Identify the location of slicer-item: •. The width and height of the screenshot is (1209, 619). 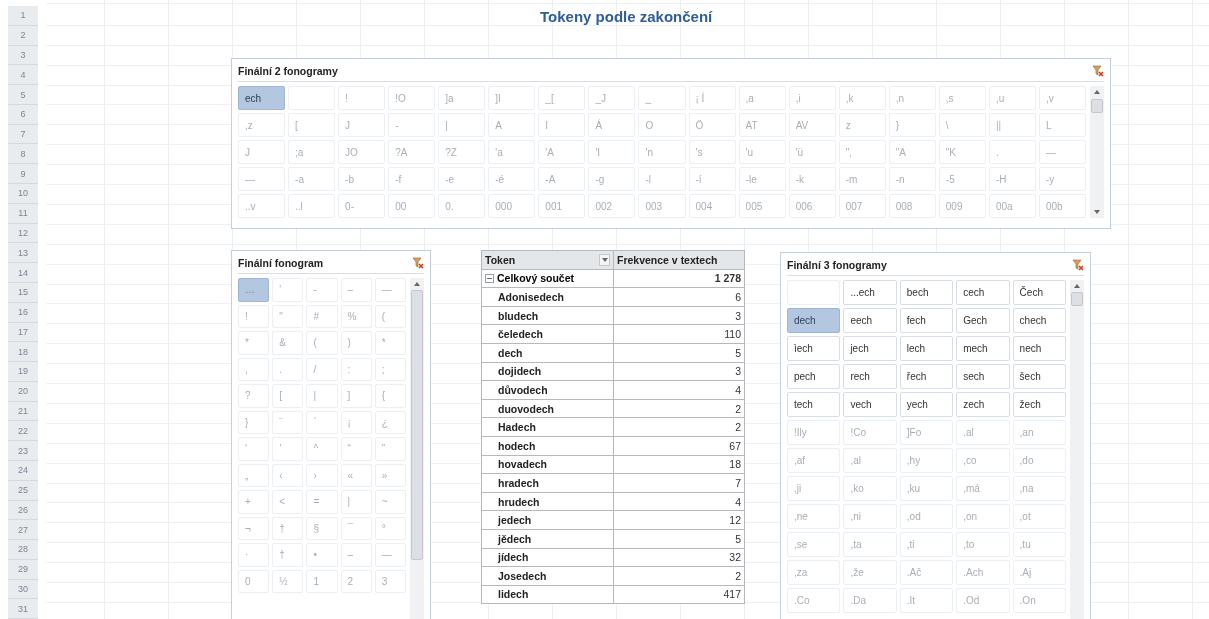
(322, 555).